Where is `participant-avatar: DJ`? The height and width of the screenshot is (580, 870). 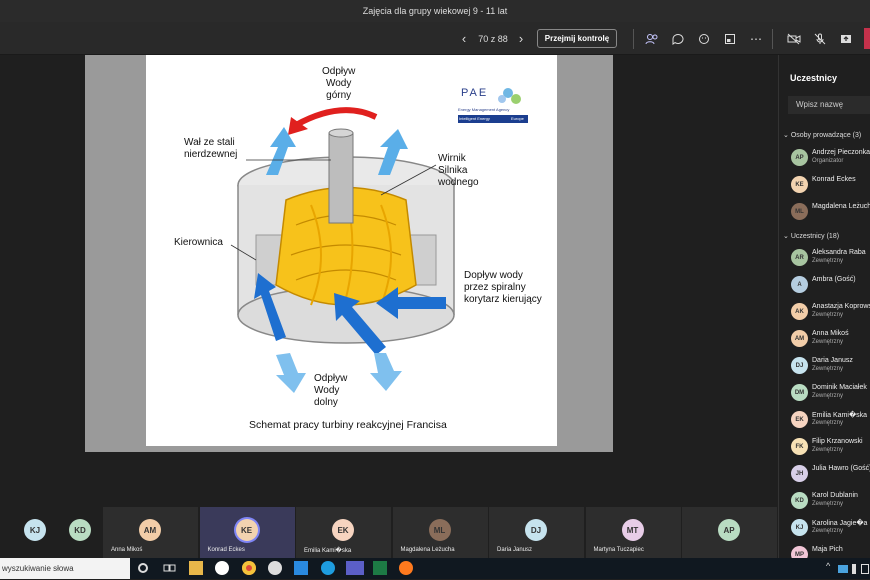 participant-avatar: DJ is located at coordinates (536, 530).